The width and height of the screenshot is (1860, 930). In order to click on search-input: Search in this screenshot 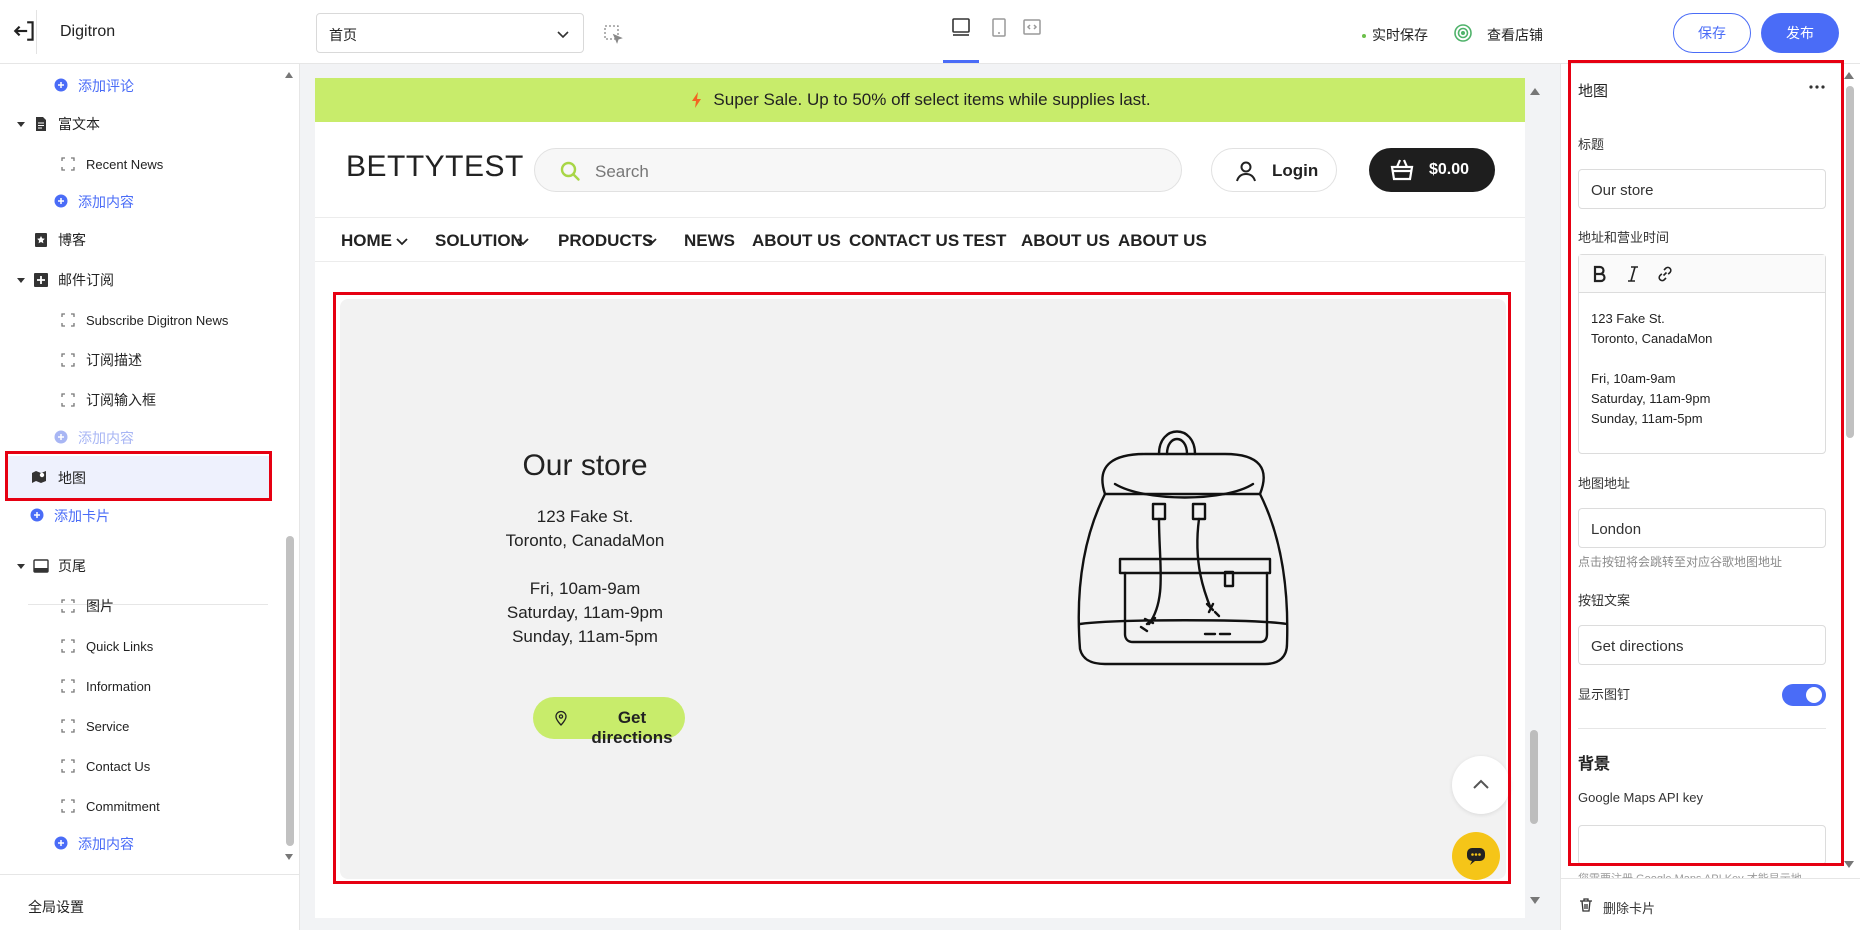, I will do `click(858, 170)`.